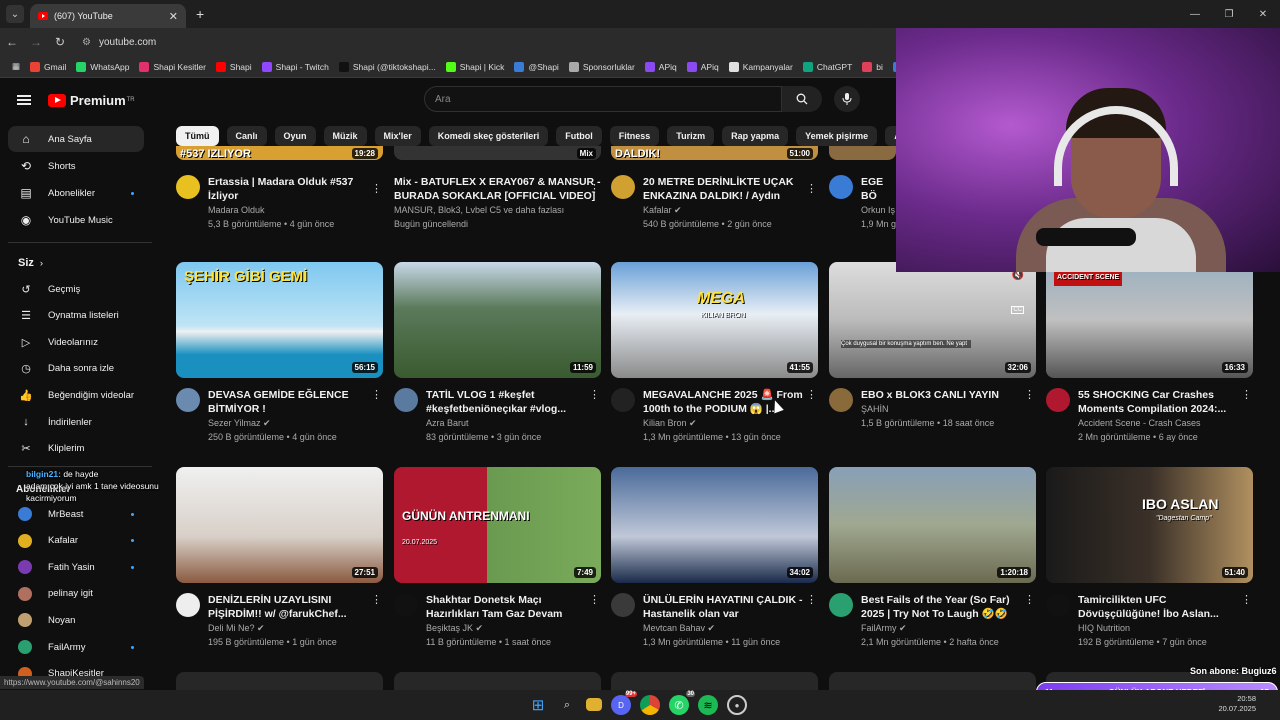  I want to click on sidebar-sub-item-4: Noyan, so click(76, 620).